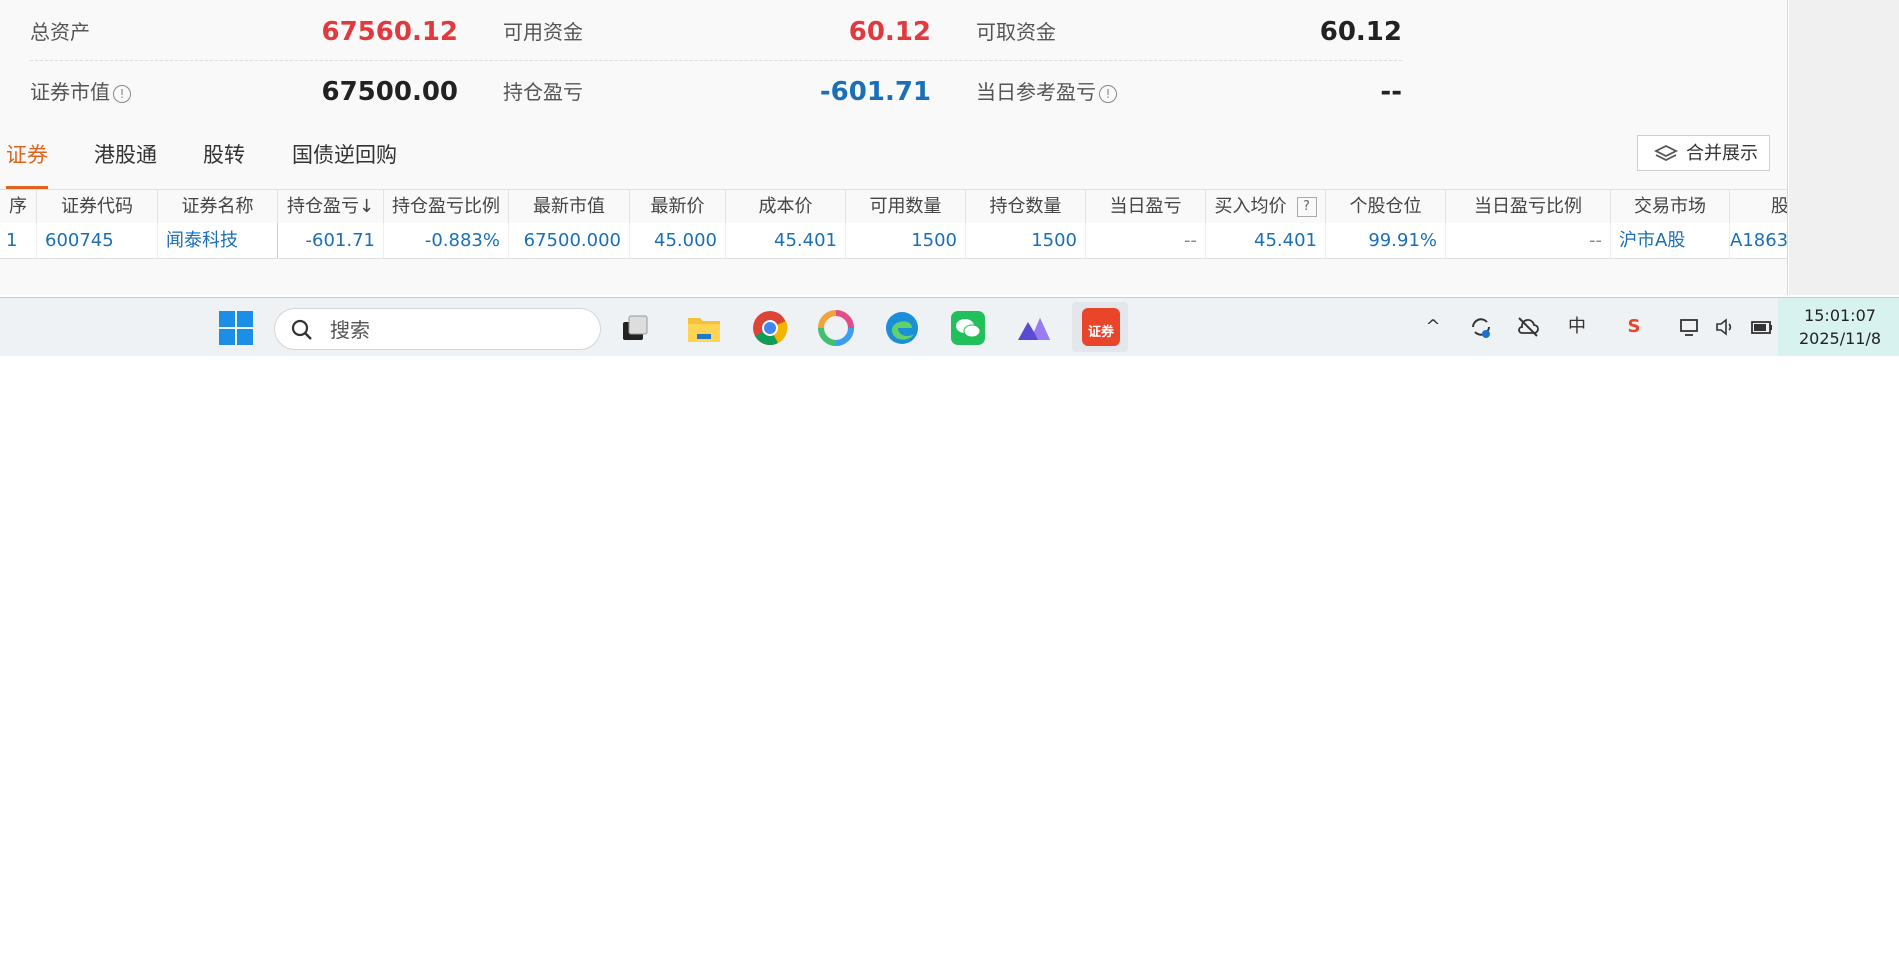 The width and height of the screenshot is (1899, 960). I want to click on cell-pnl-ratio: -0.883%, so click(446, 240).